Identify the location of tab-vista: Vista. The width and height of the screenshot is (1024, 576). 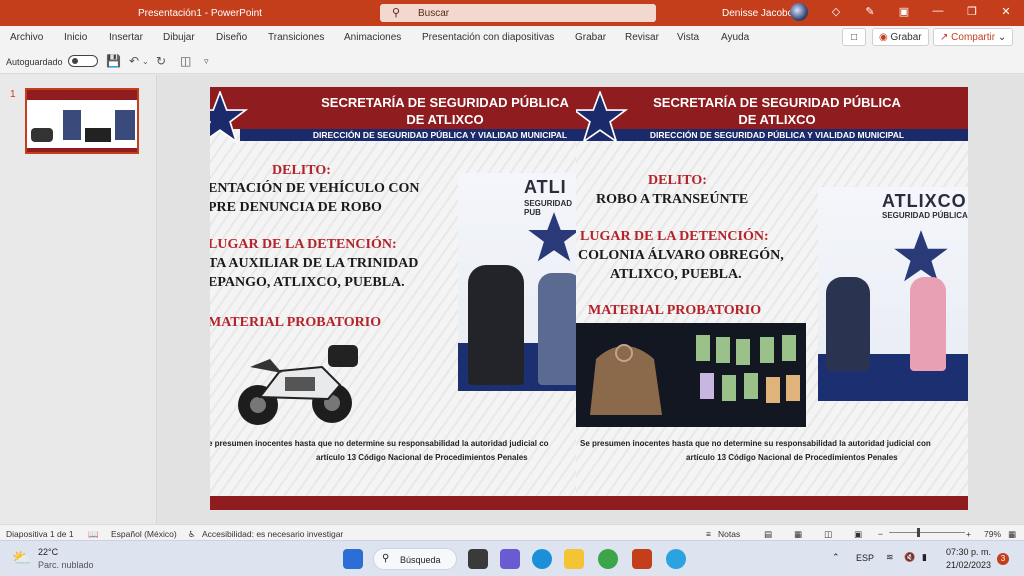
(688, 37).